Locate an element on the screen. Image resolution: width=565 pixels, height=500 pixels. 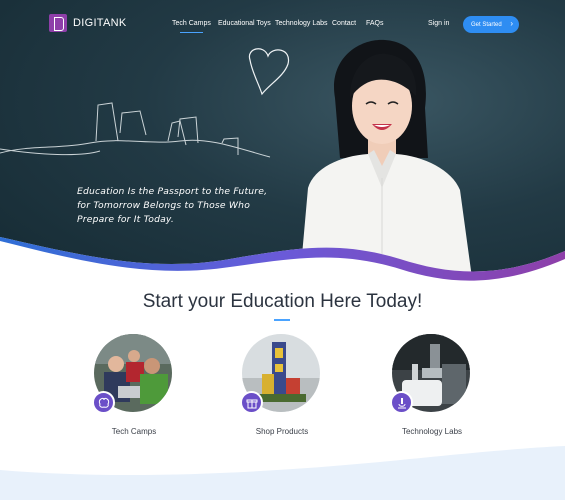
brain-icon is located at coordinates (103, 402).